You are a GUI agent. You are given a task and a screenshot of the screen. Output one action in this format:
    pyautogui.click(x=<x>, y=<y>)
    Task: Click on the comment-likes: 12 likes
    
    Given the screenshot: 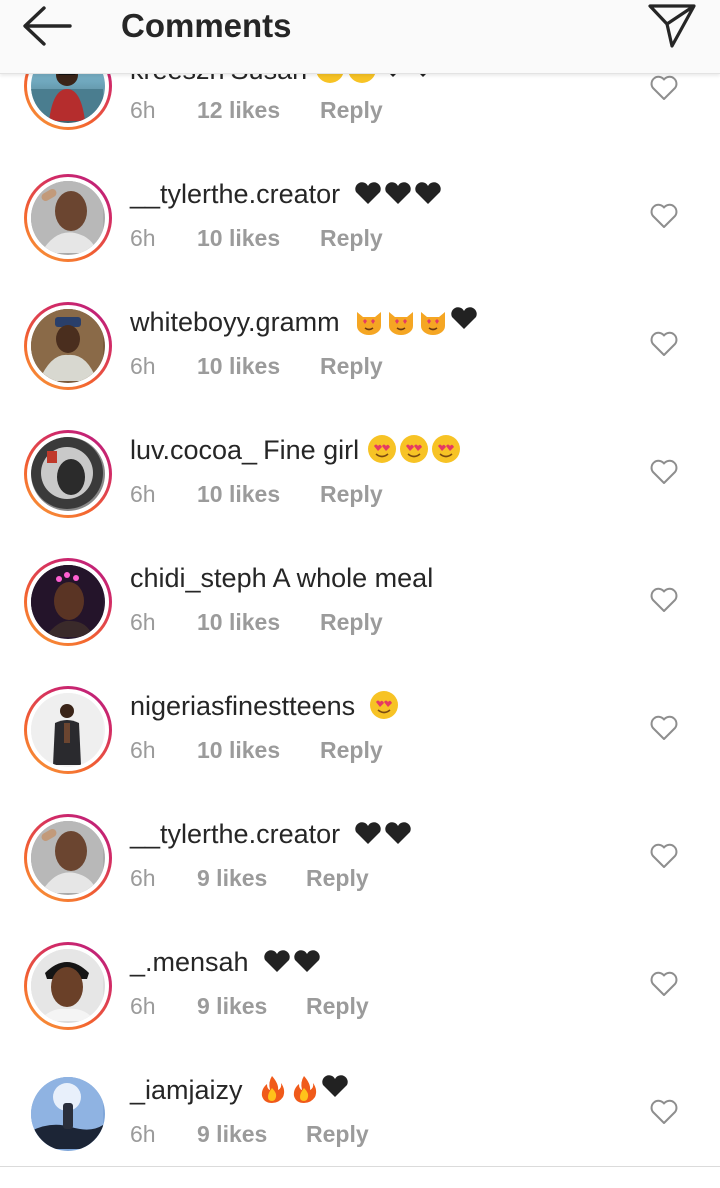 What is the action you would take?
    pyautogui.click(x=238, y=110)
    